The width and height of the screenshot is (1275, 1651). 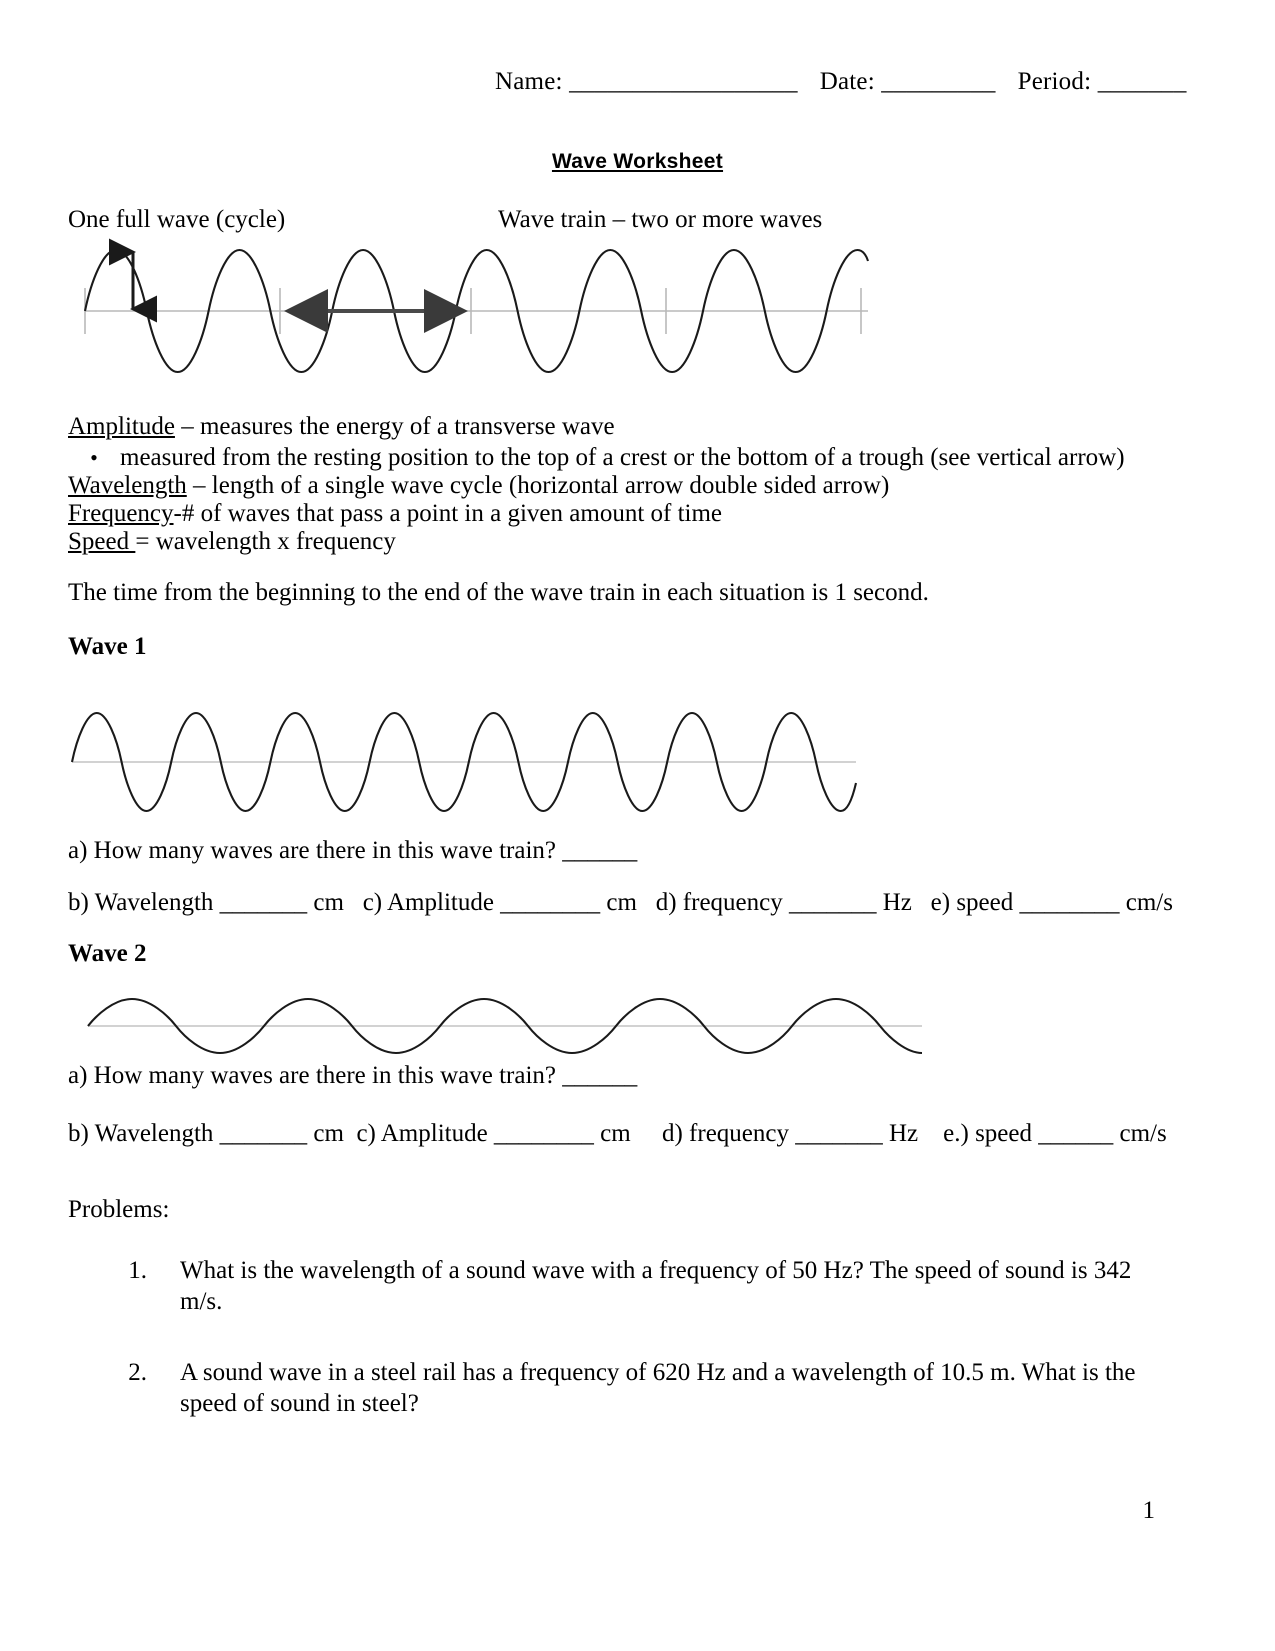 I want to click on speed-text: = wavelength x frequency, so click(x=265, y=541).